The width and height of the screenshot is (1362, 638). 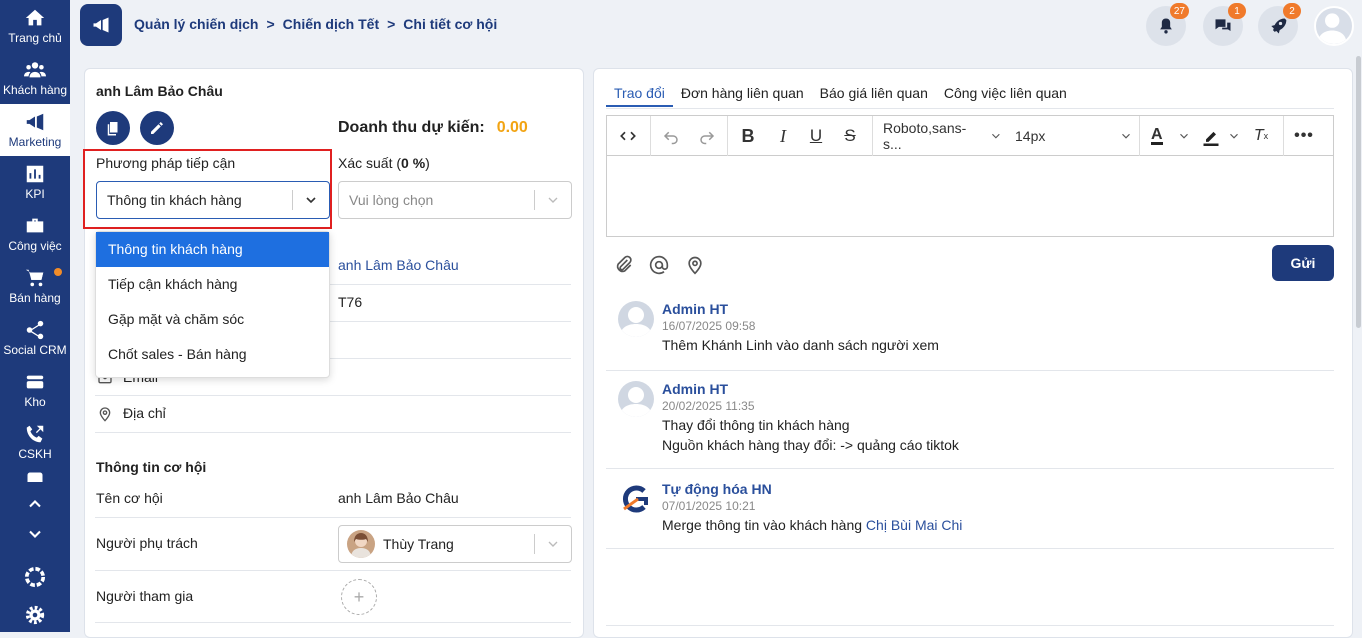 What do you see at coordinates (35, 234) in the screenshot?
I see `sidebar-item-tasks: Công việc` at bounding box center [35, 234].